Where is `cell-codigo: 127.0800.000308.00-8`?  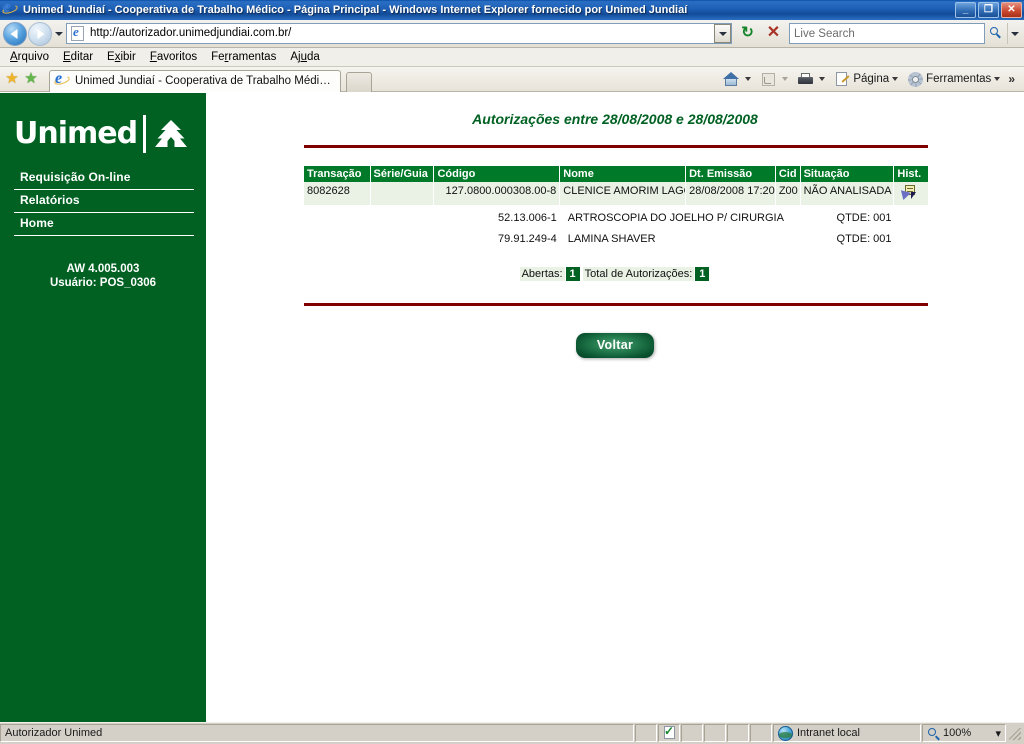
cell-codigo: 127.0800.000308.00-8 is located at coordinates (497, 193).